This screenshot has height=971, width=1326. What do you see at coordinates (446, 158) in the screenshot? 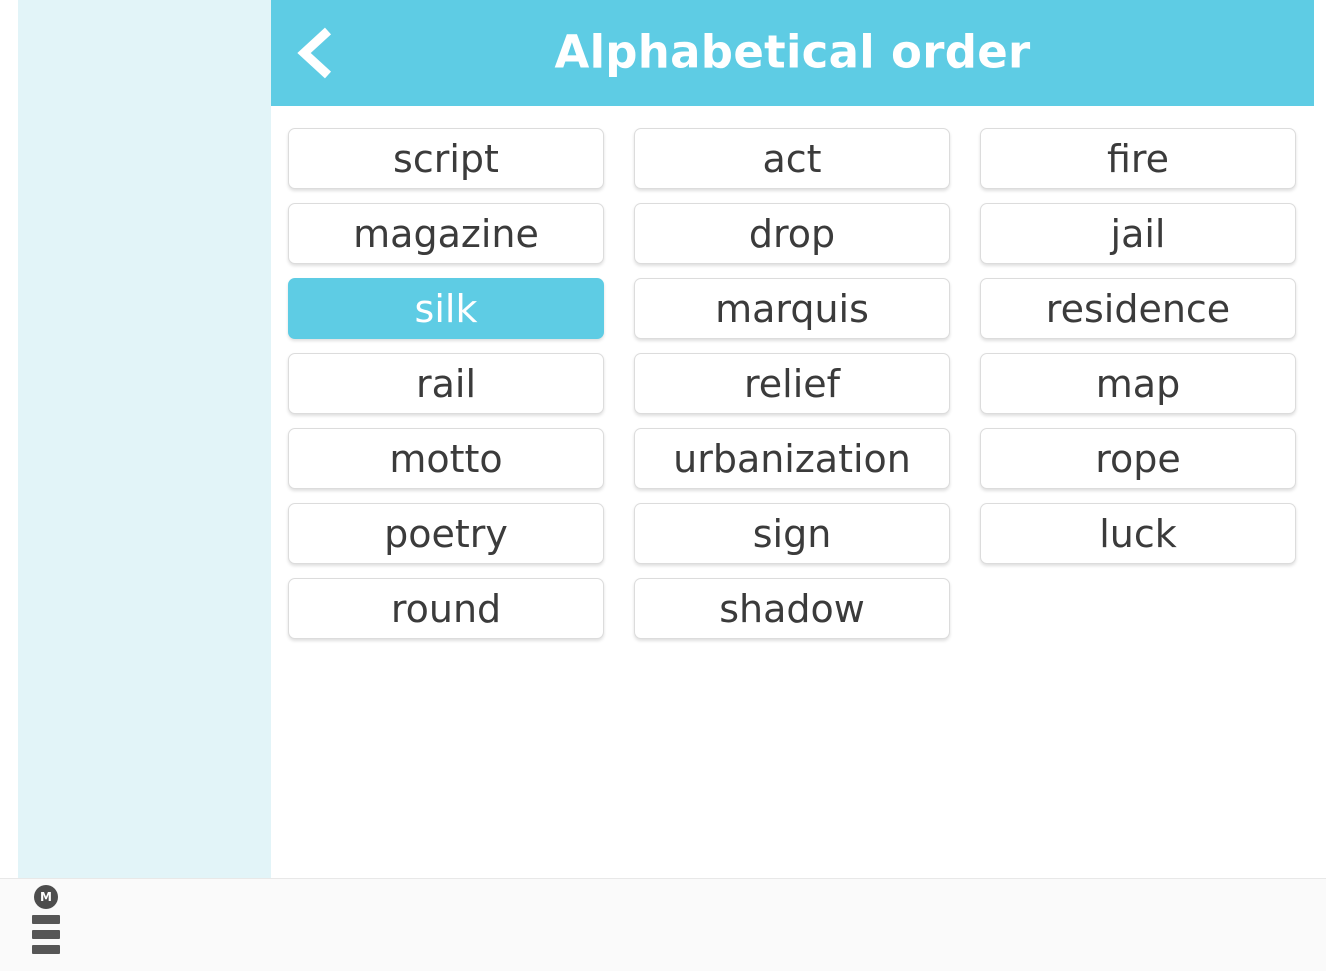
I see `word-tile: script` at bounding box center [446, 158].